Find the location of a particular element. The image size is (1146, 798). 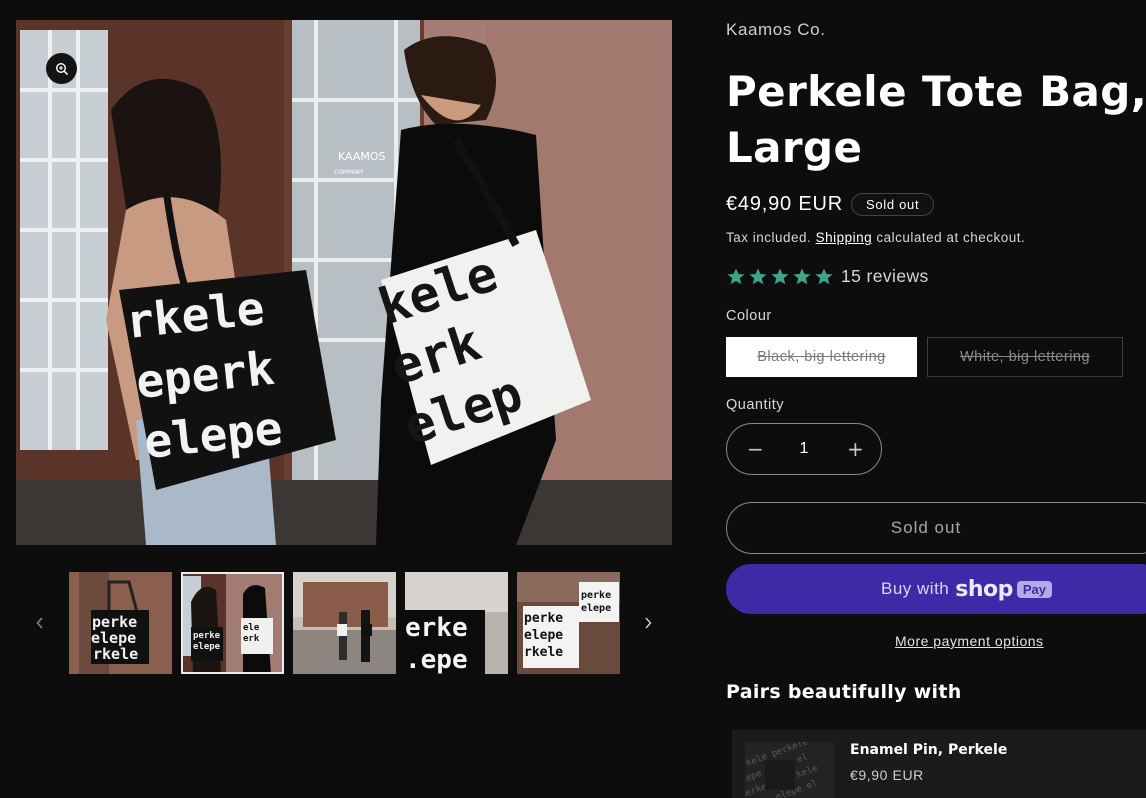

quantity-input: 1 is located at coordinates (804, 449).